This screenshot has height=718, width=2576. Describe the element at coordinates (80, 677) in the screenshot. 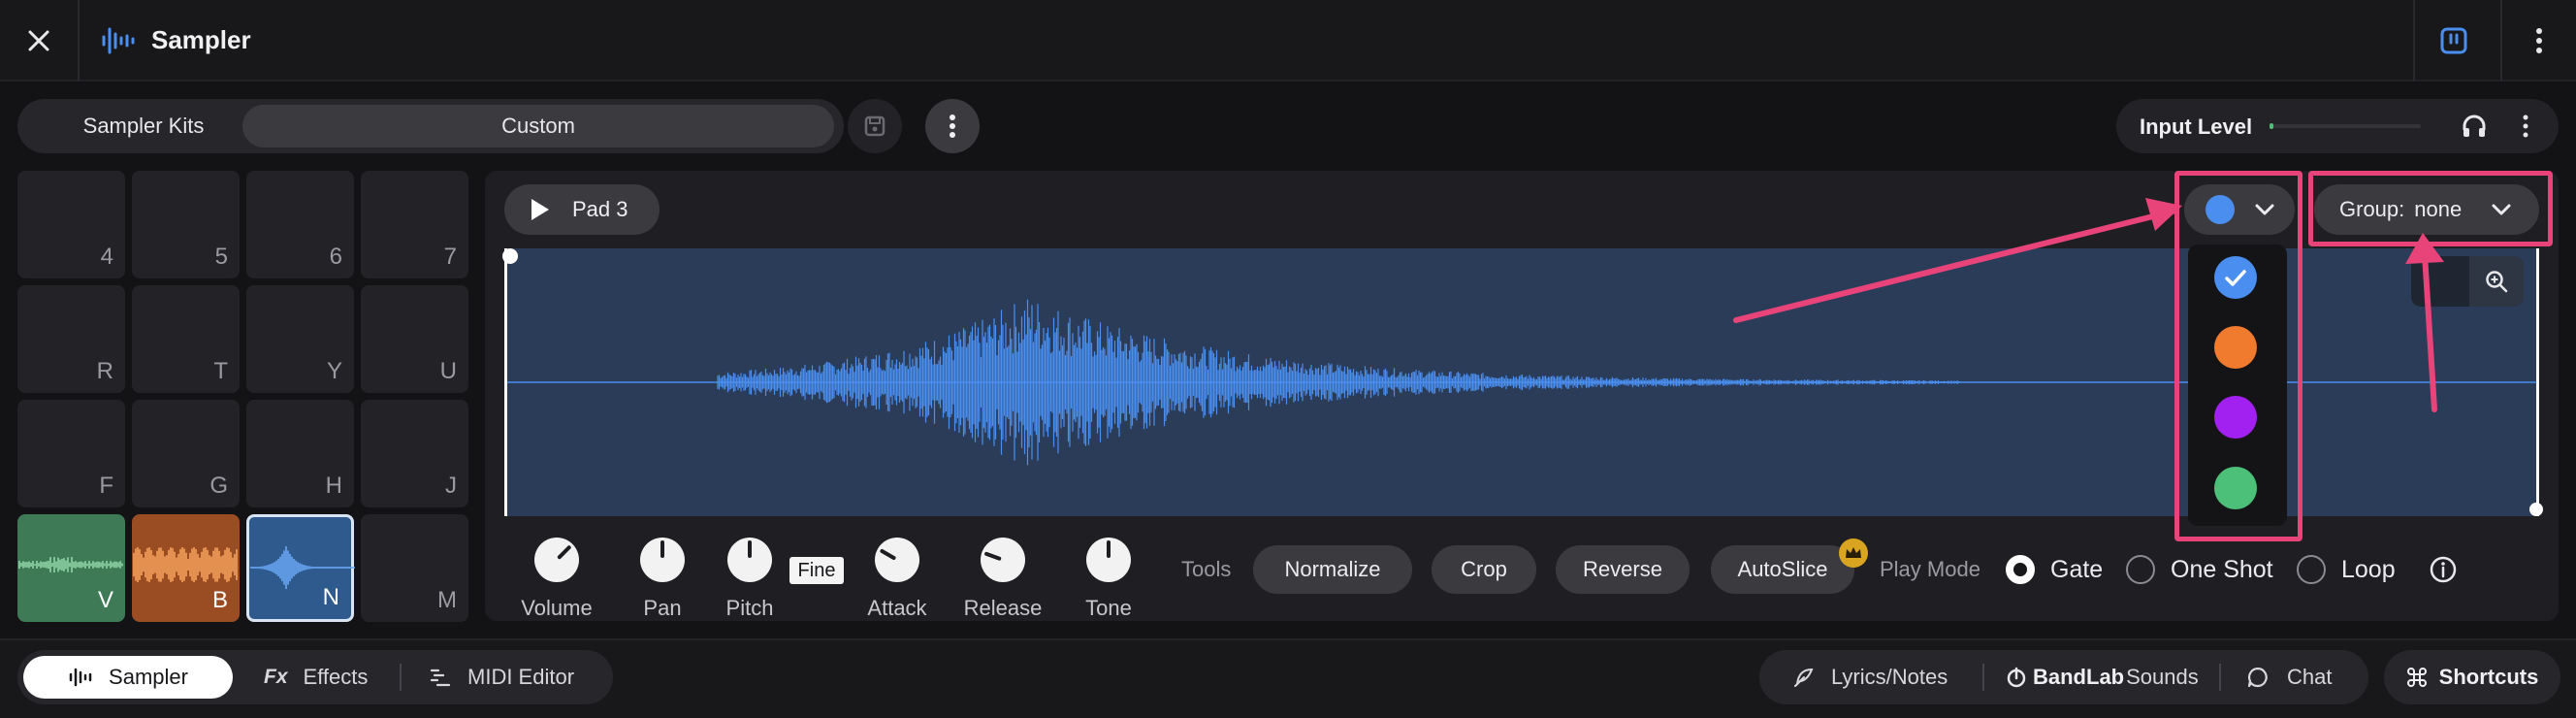

I see `waveform-icon` at that location.